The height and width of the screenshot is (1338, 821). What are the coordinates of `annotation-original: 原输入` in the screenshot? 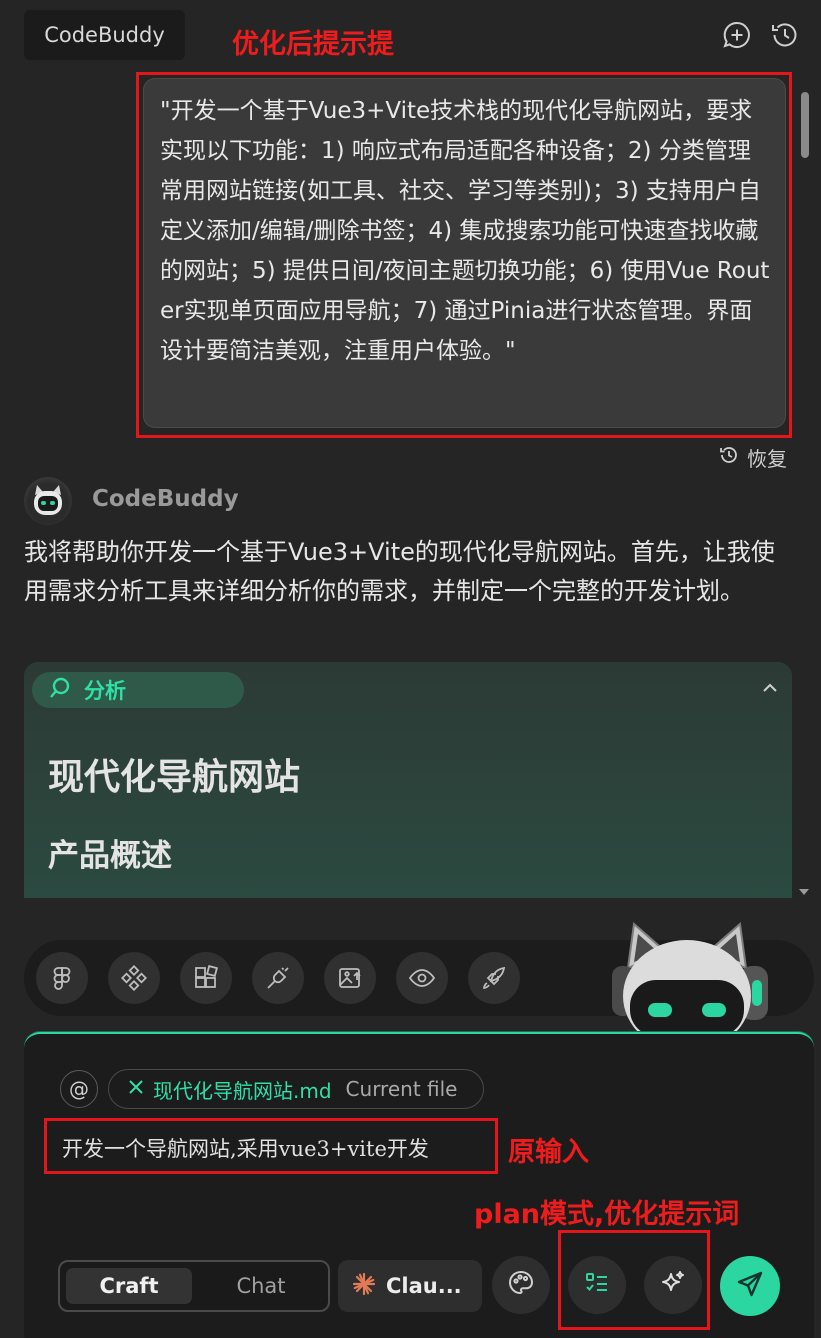 It's located at (548, 1152).